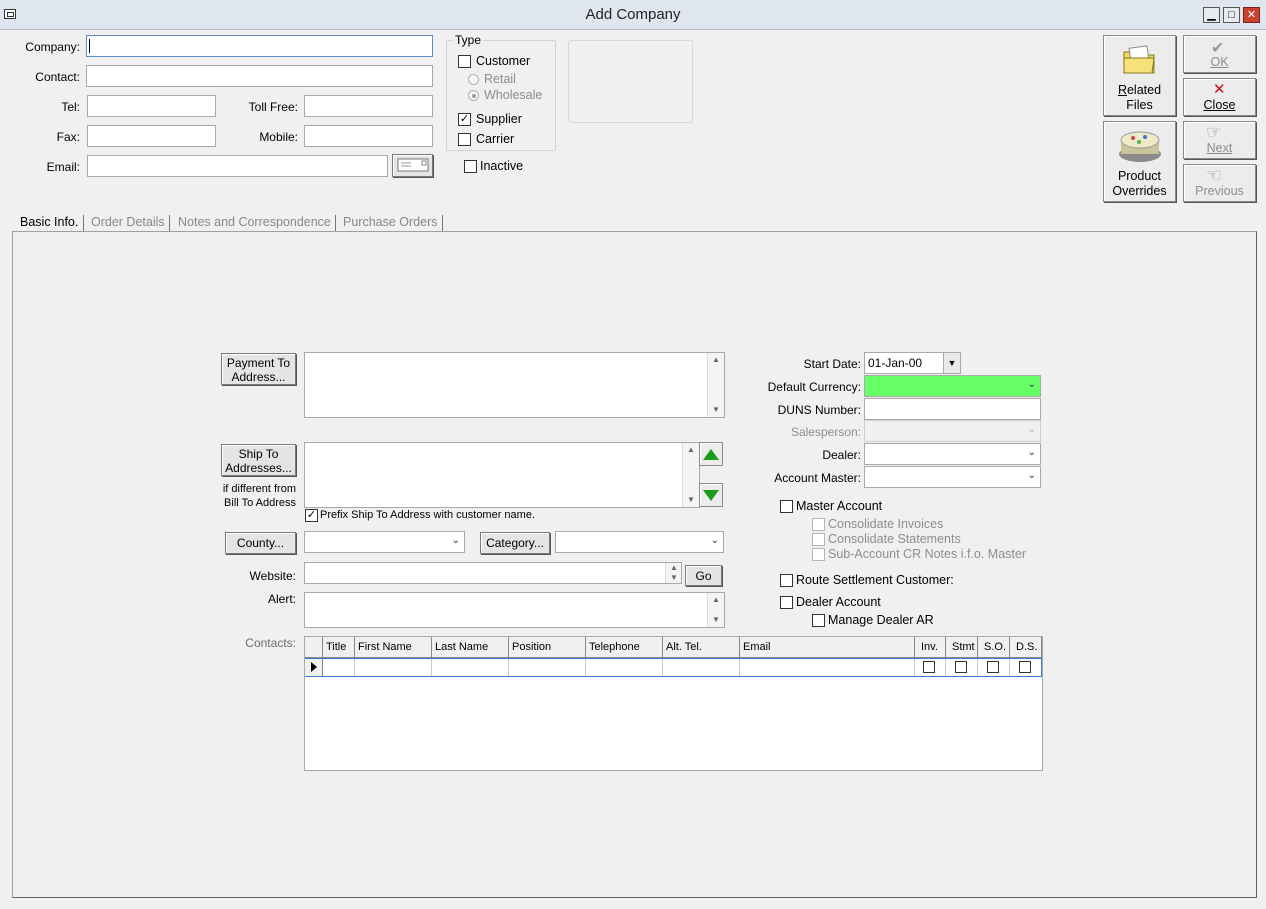 The image size is (1266, 909). What do you see at coordinates (339, 647) in the screenshot?
I see `column-header: Title` at bounding box center [339, 647].